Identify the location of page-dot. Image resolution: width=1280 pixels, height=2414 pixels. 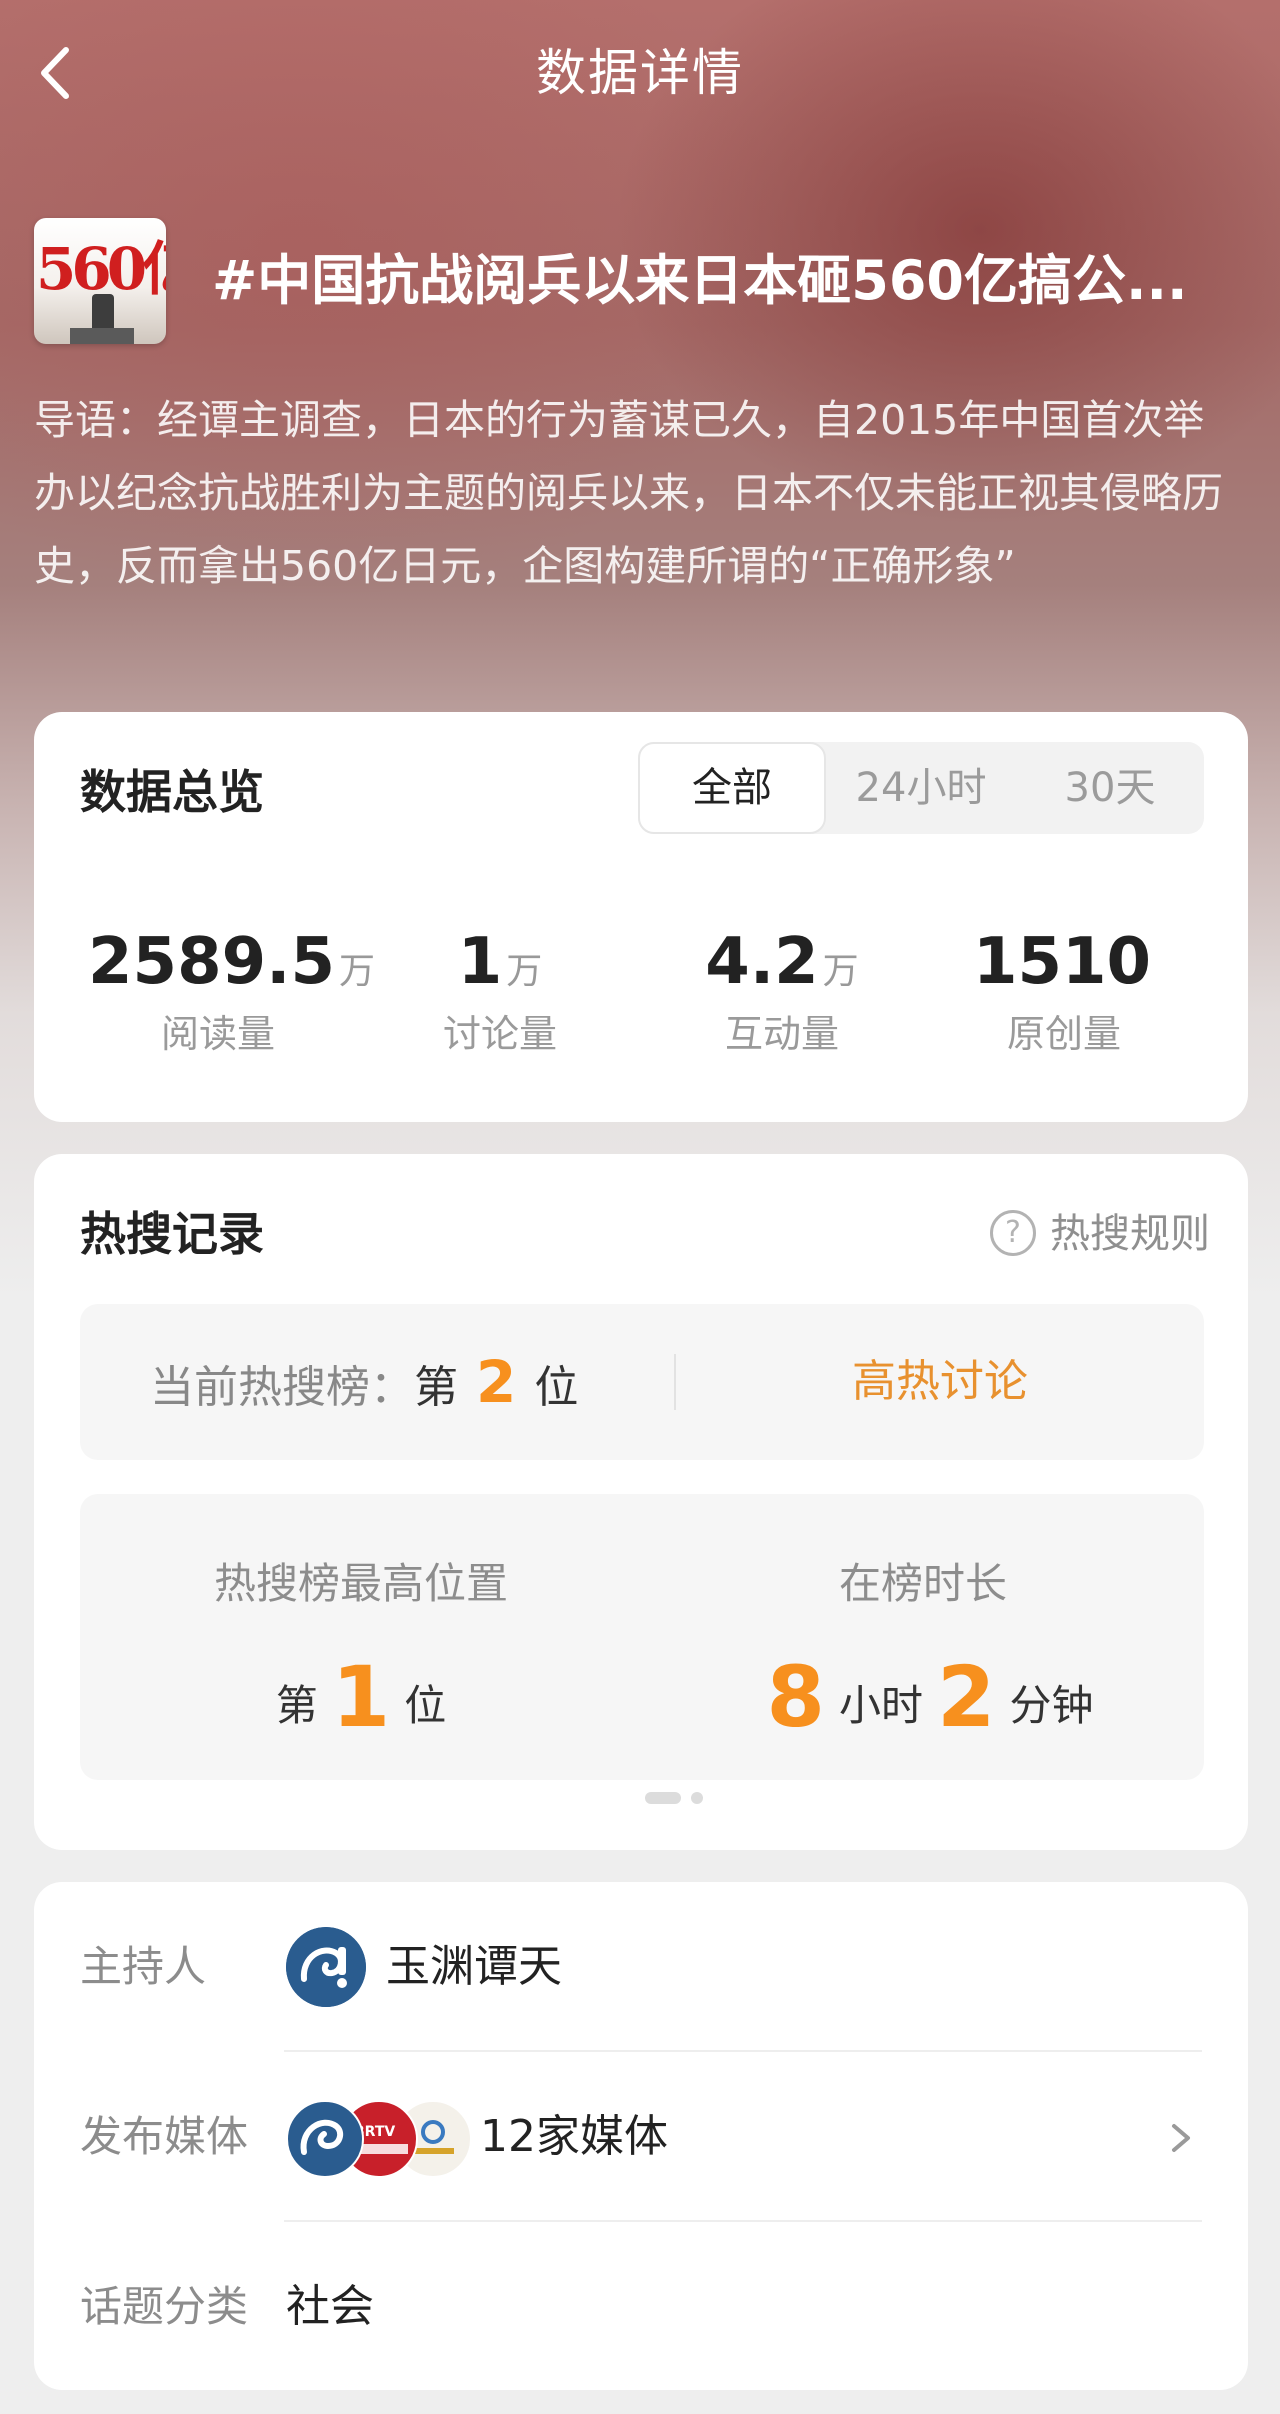
(697, 1798).